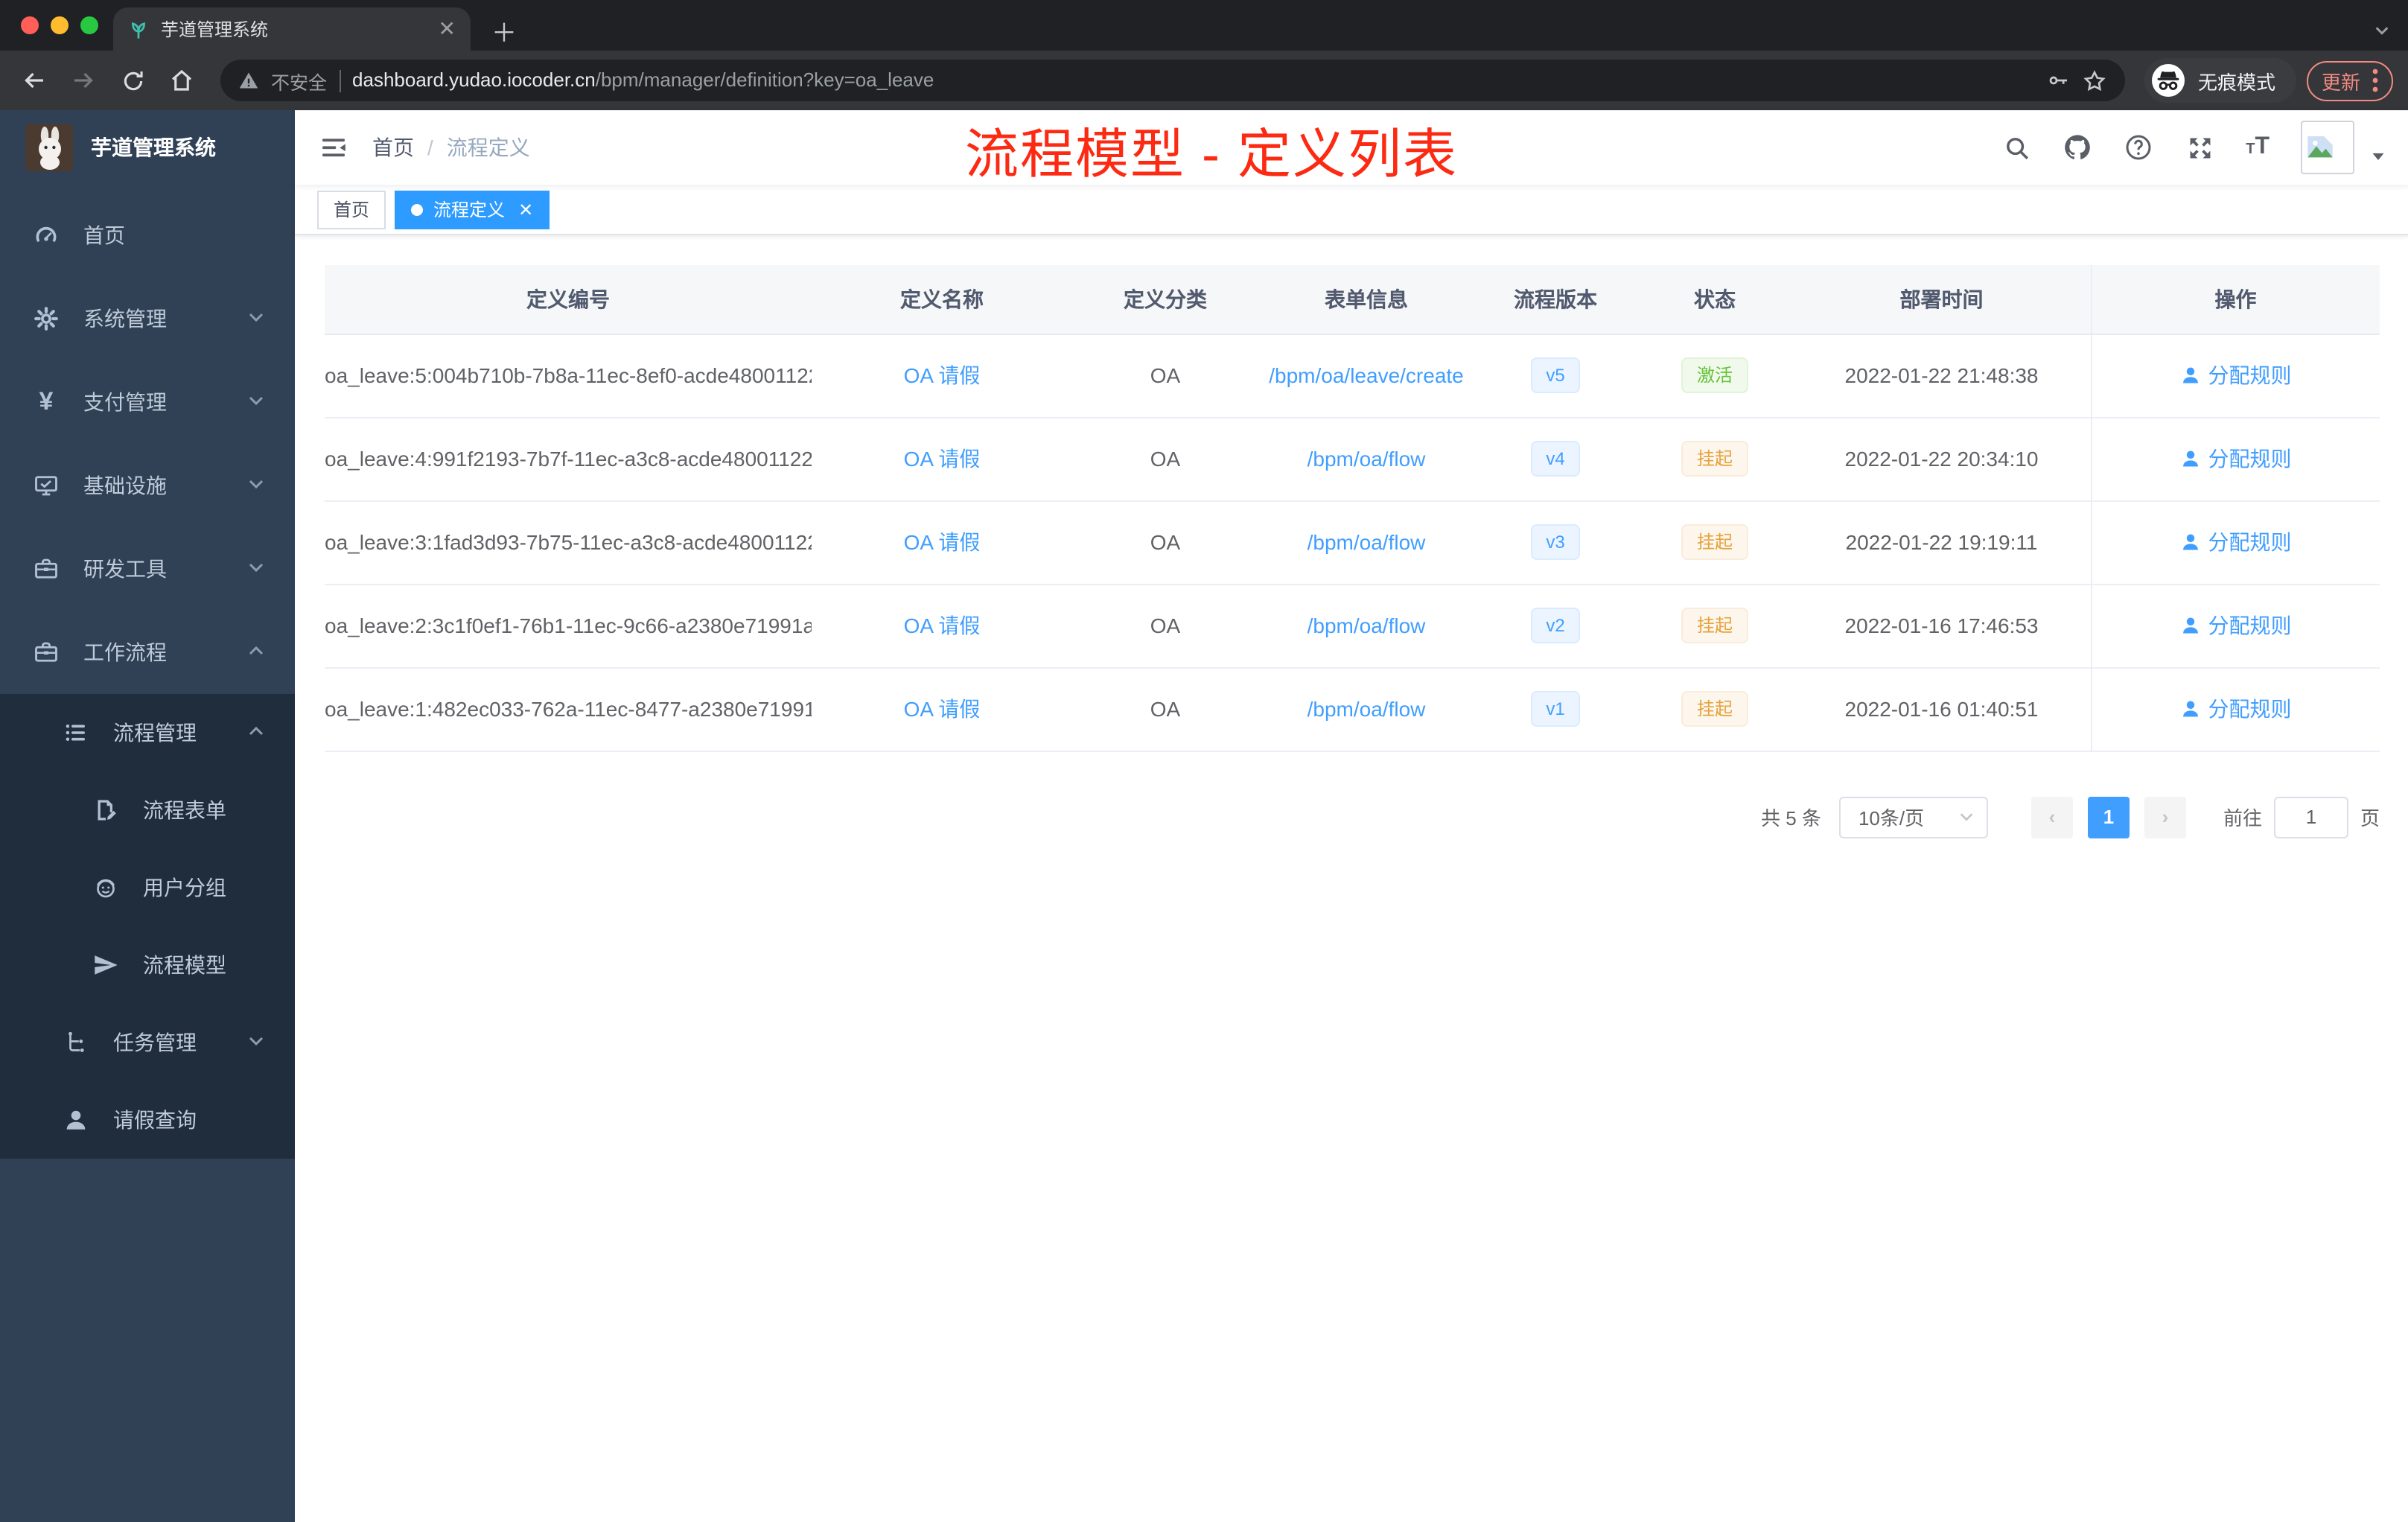 The image size is (2408, 1522). Describe the element at coordinates (1555, 459) in the screenshot. I see `version-badge: v4` at that location.